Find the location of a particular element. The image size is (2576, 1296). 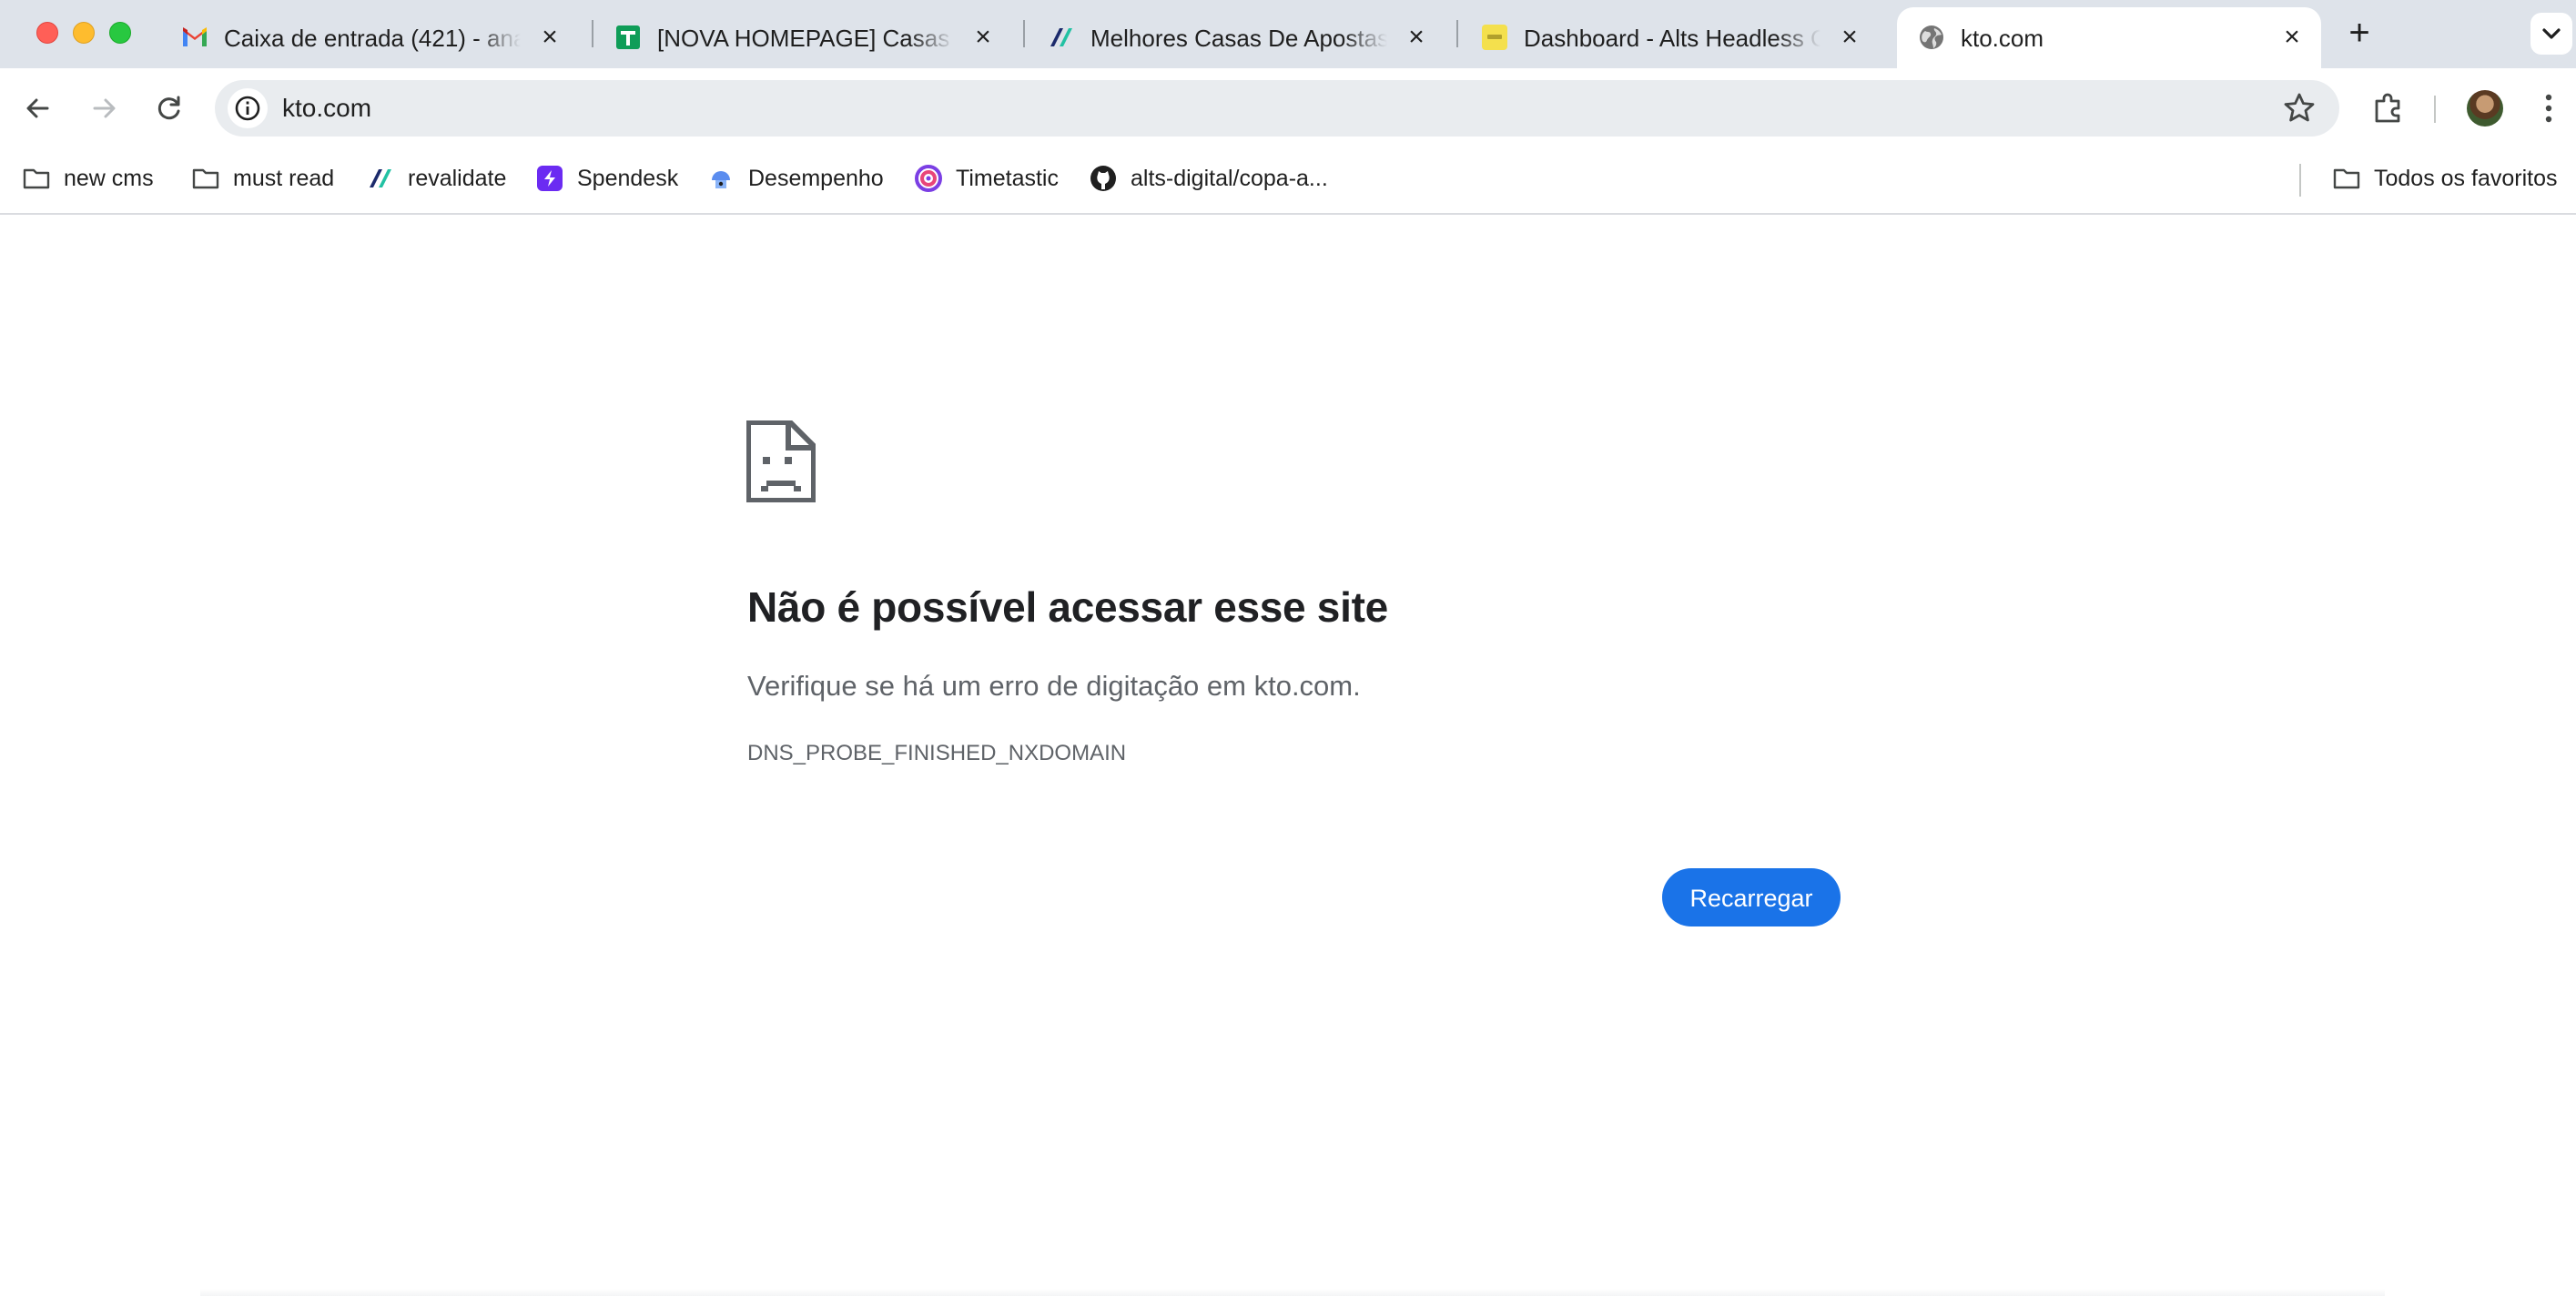

desempenho-icon is located at coordinates (721, 179).